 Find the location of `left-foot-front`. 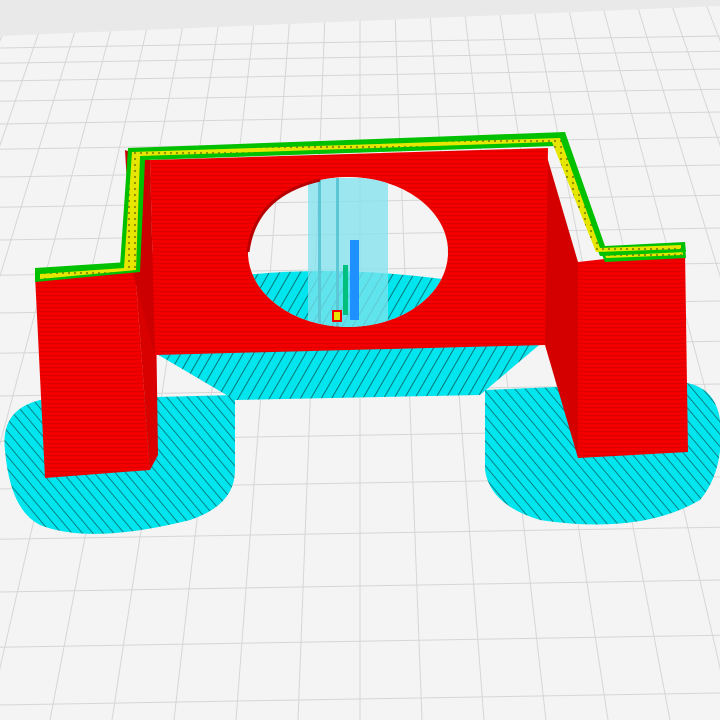

left-foot-front is located at coordinates (92, 374).